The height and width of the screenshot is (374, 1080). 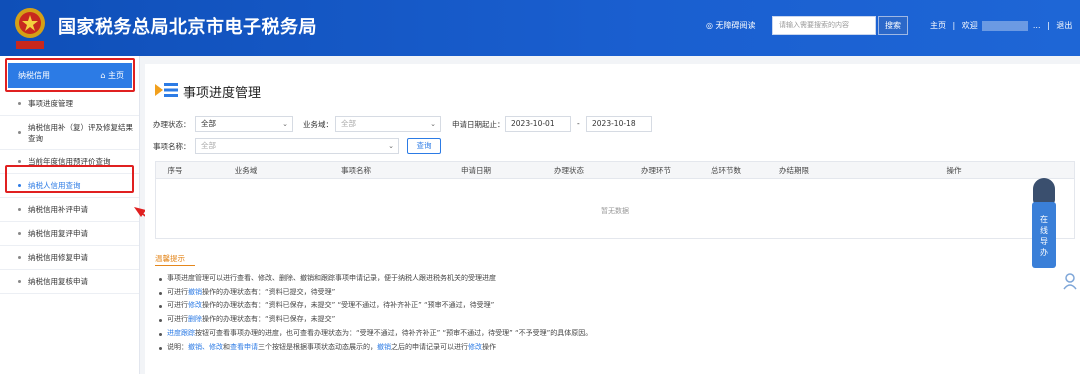 What do you see at coordinates (388, 124) in the screenshot?
I see `domain-select: 全部 ⌄` at bounding box center [388, 124].